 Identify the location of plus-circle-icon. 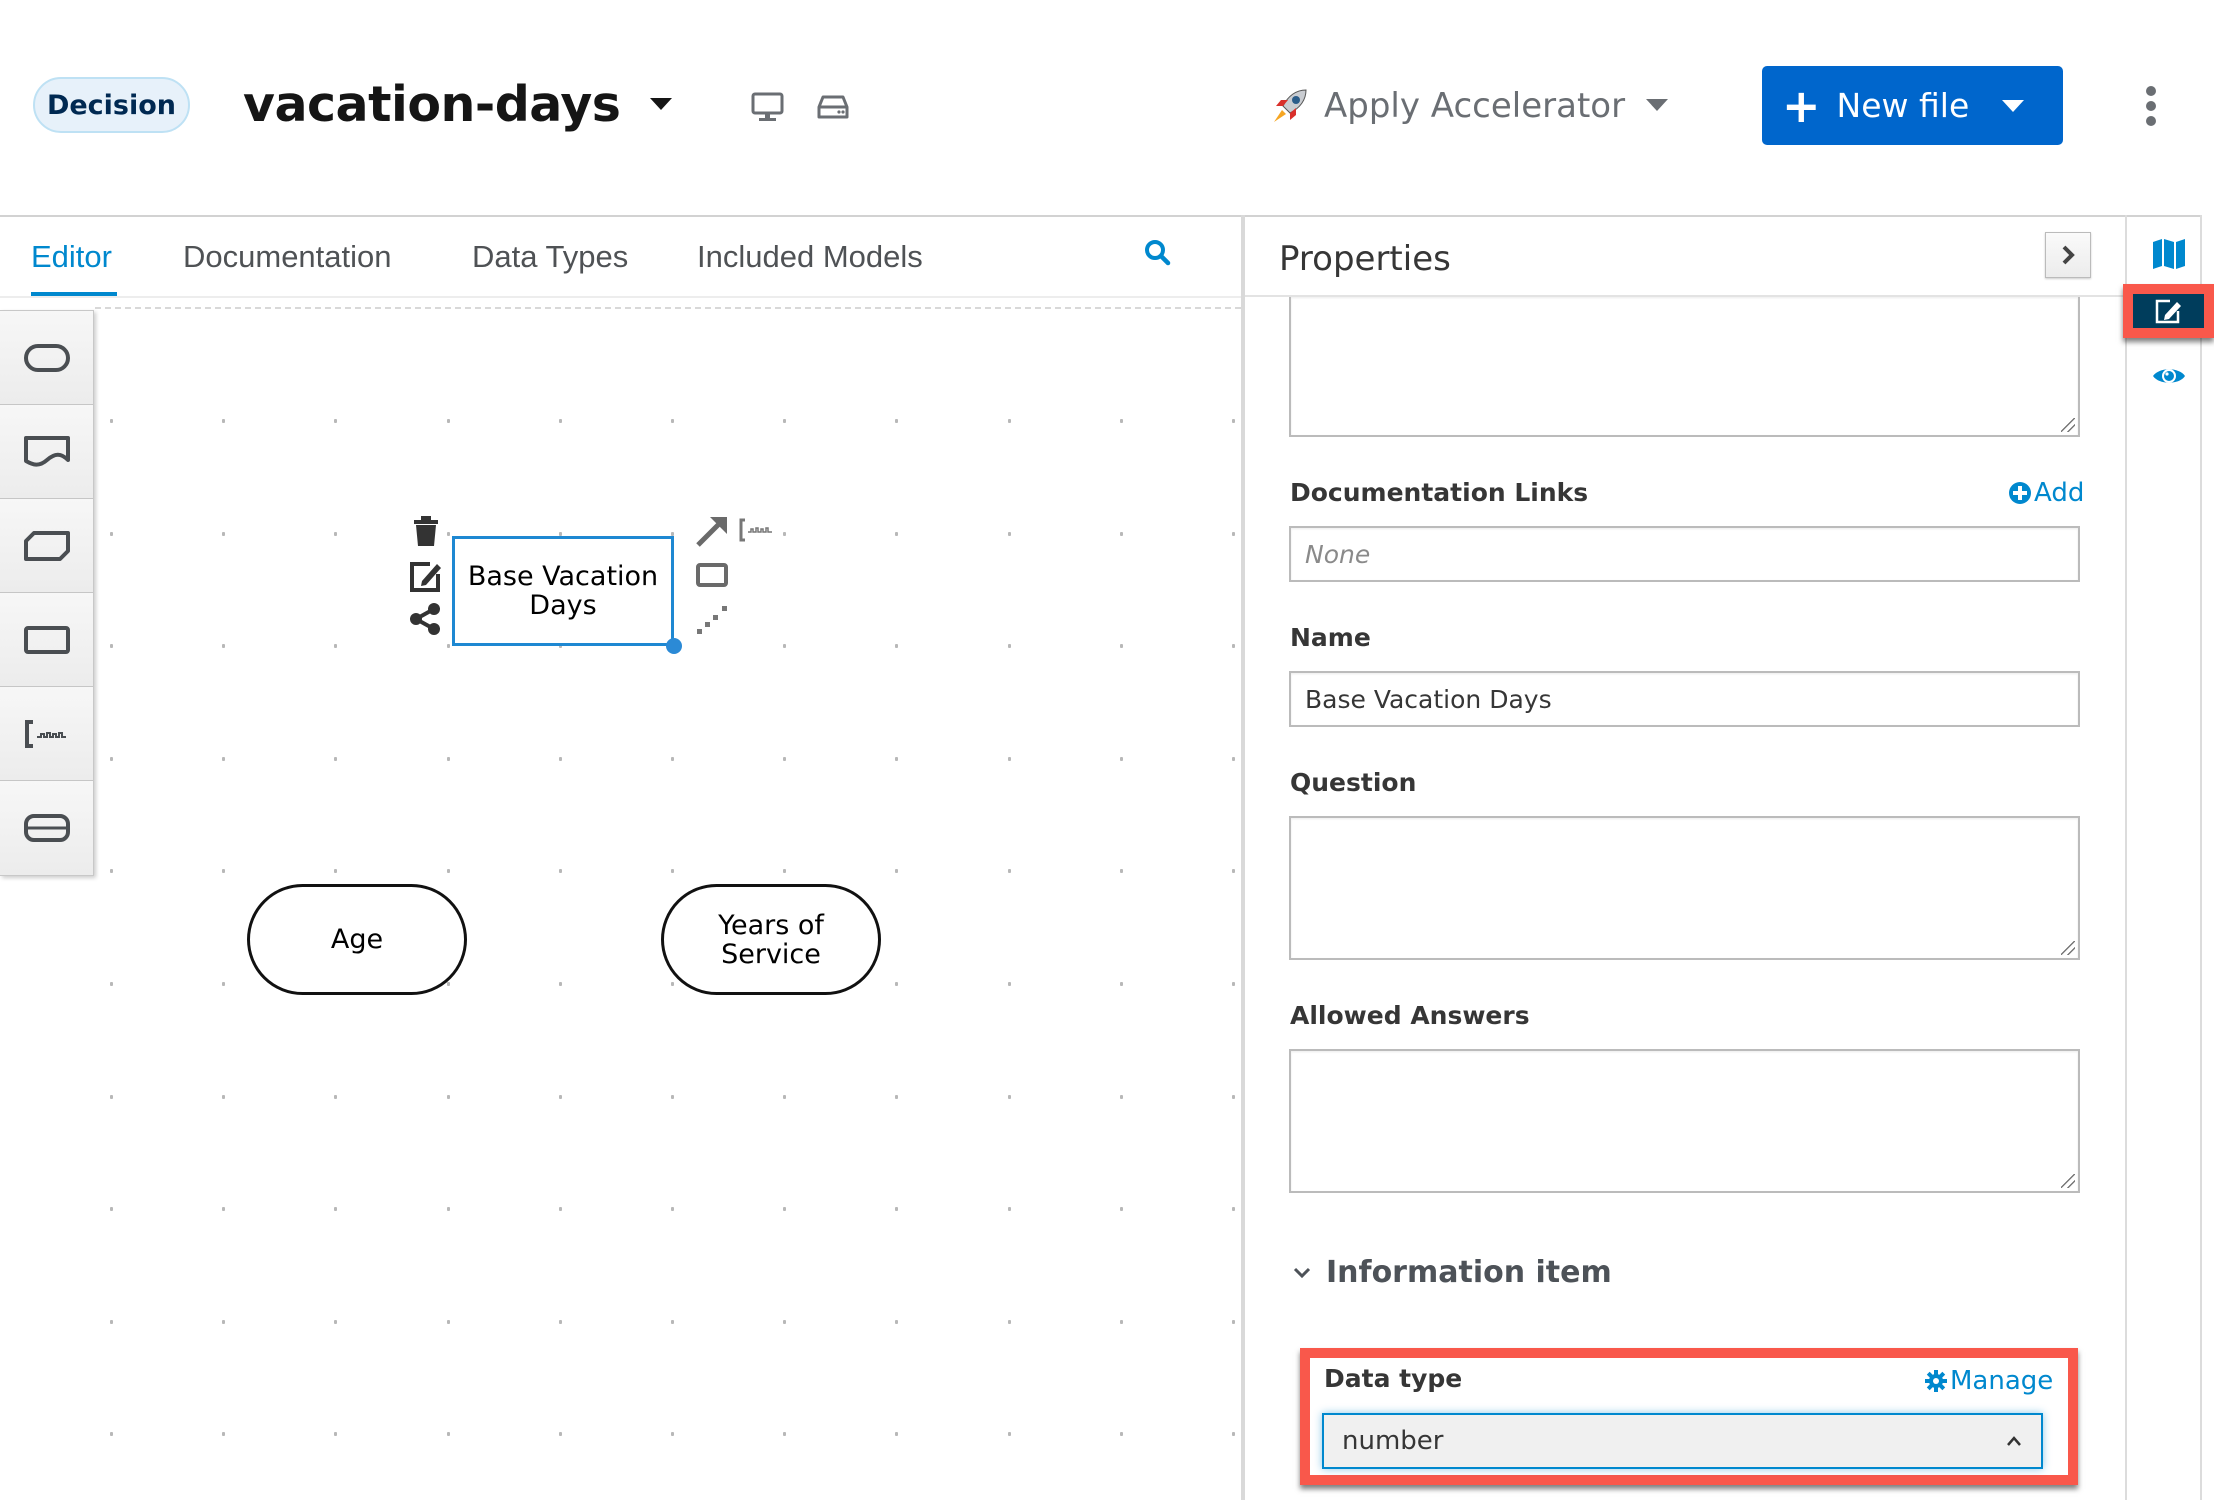
(2020, 493).